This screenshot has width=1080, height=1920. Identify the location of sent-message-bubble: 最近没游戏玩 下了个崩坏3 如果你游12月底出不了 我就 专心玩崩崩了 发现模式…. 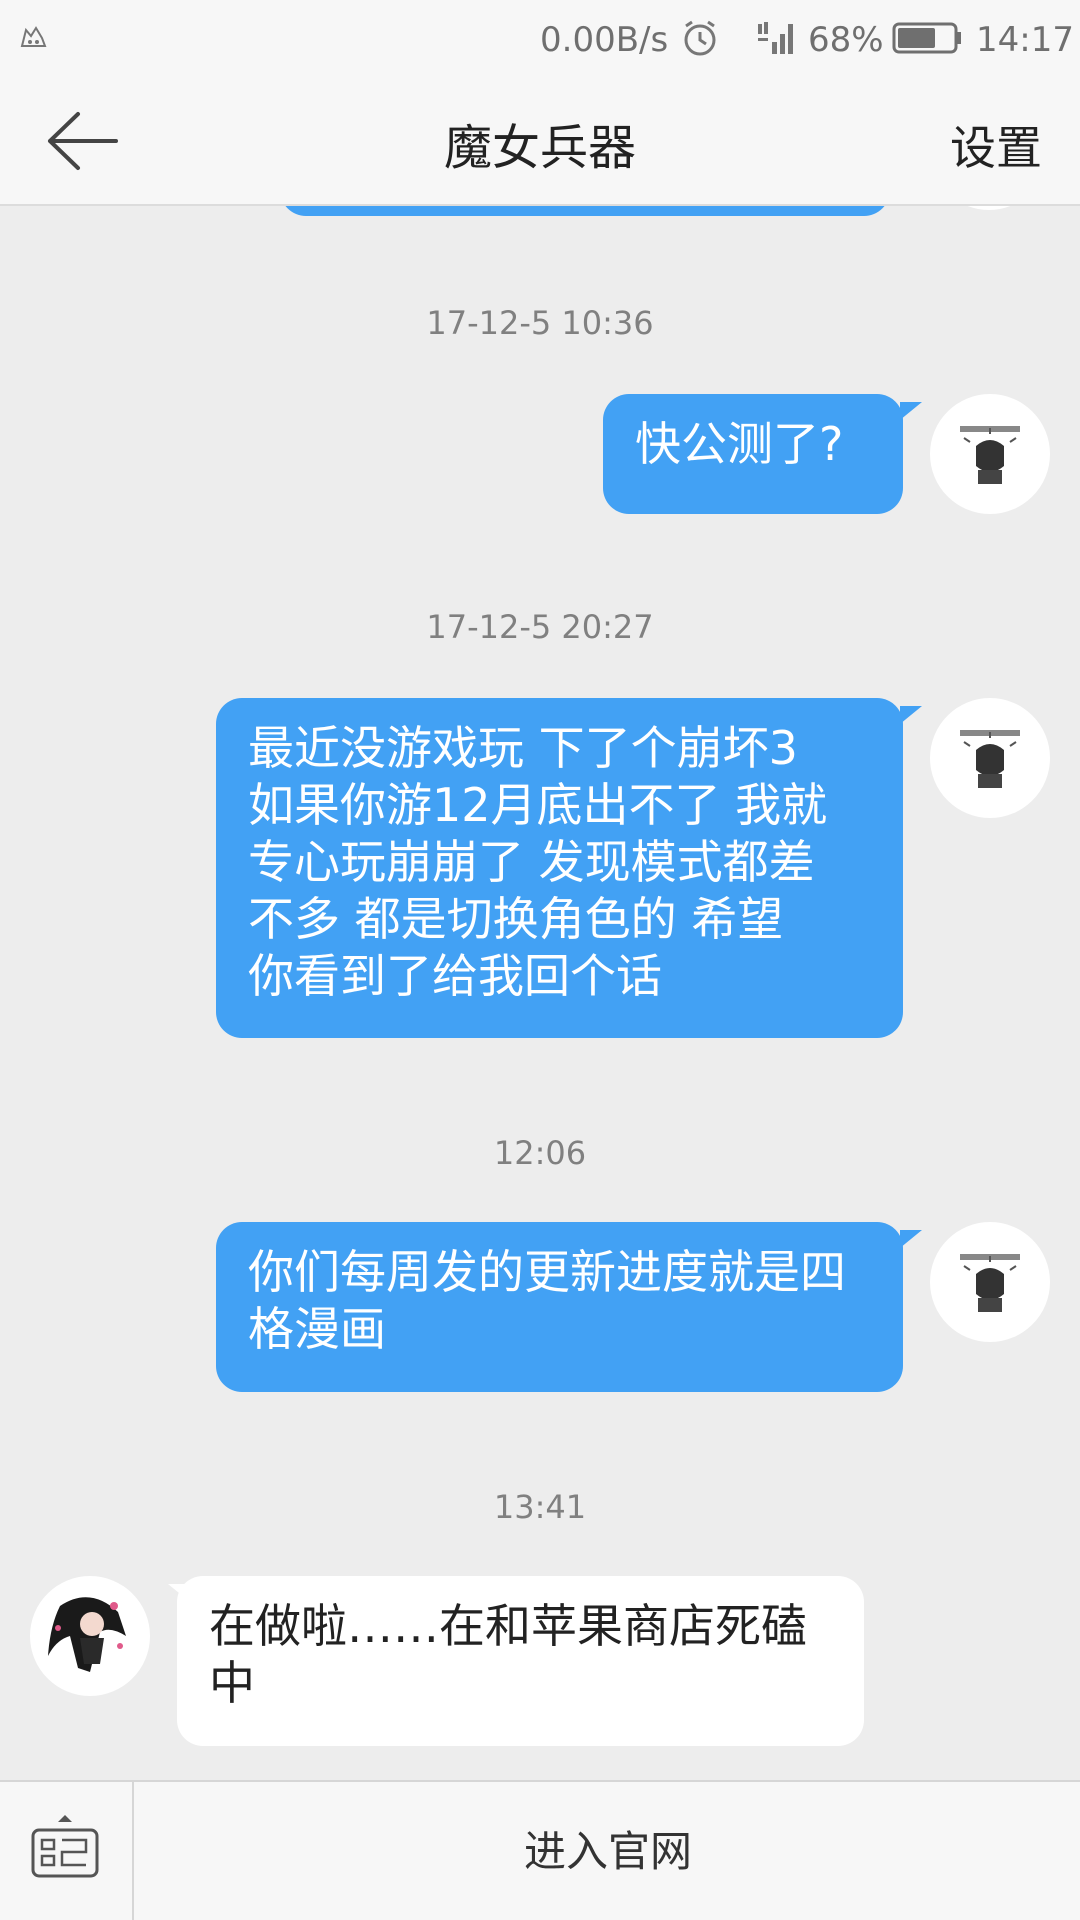
(559, 868).